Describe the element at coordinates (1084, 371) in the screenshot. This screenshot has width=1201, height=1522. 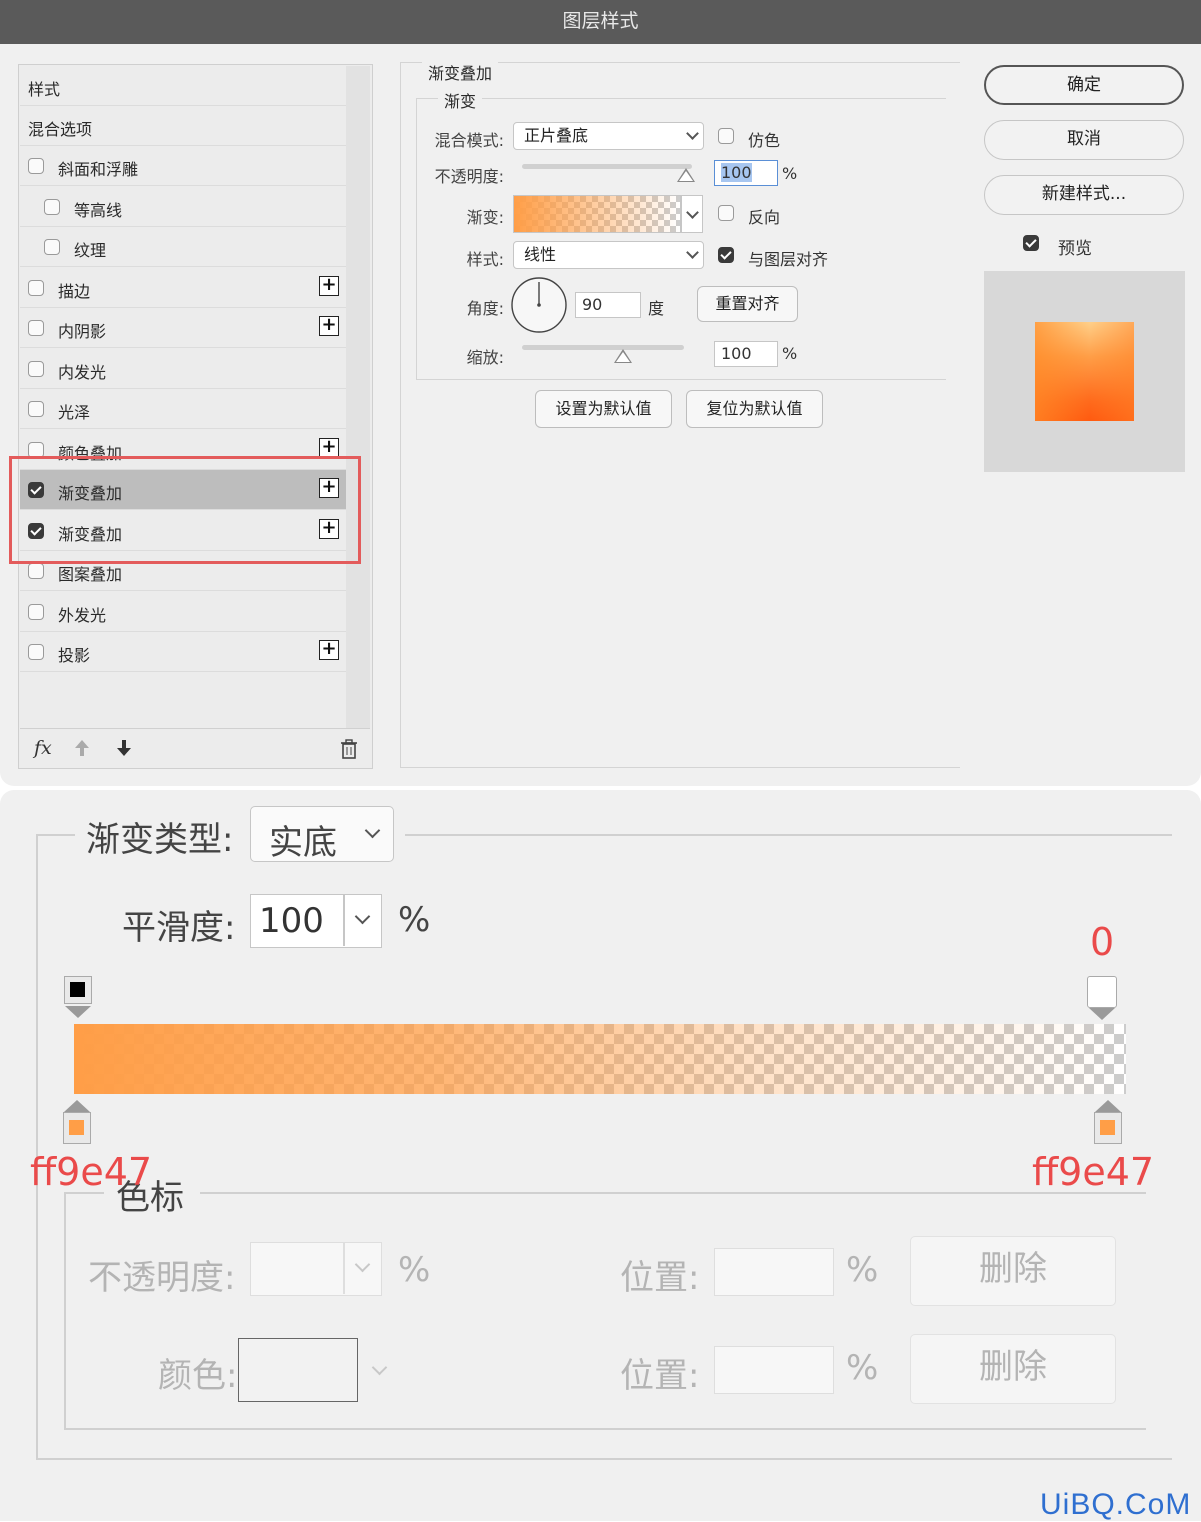
I see `preview-swatch` at that location.